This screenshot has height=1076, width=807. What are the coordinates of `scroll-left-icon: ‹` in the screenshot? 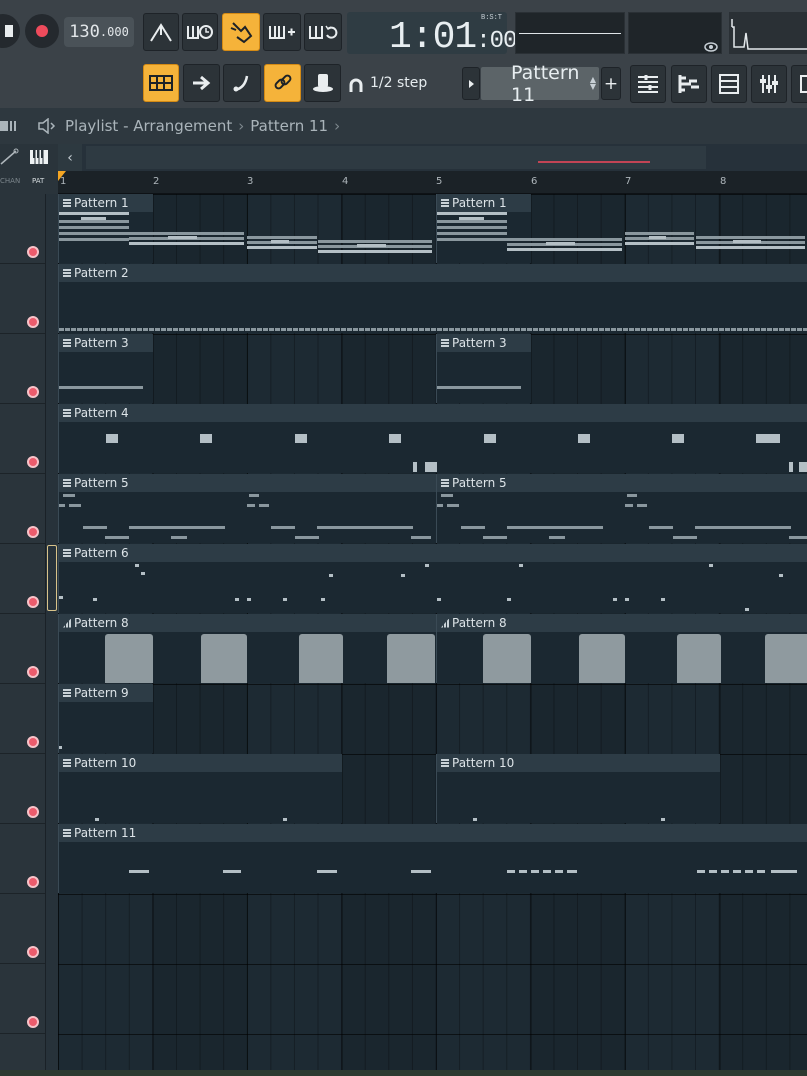 It's located at (70, 157).